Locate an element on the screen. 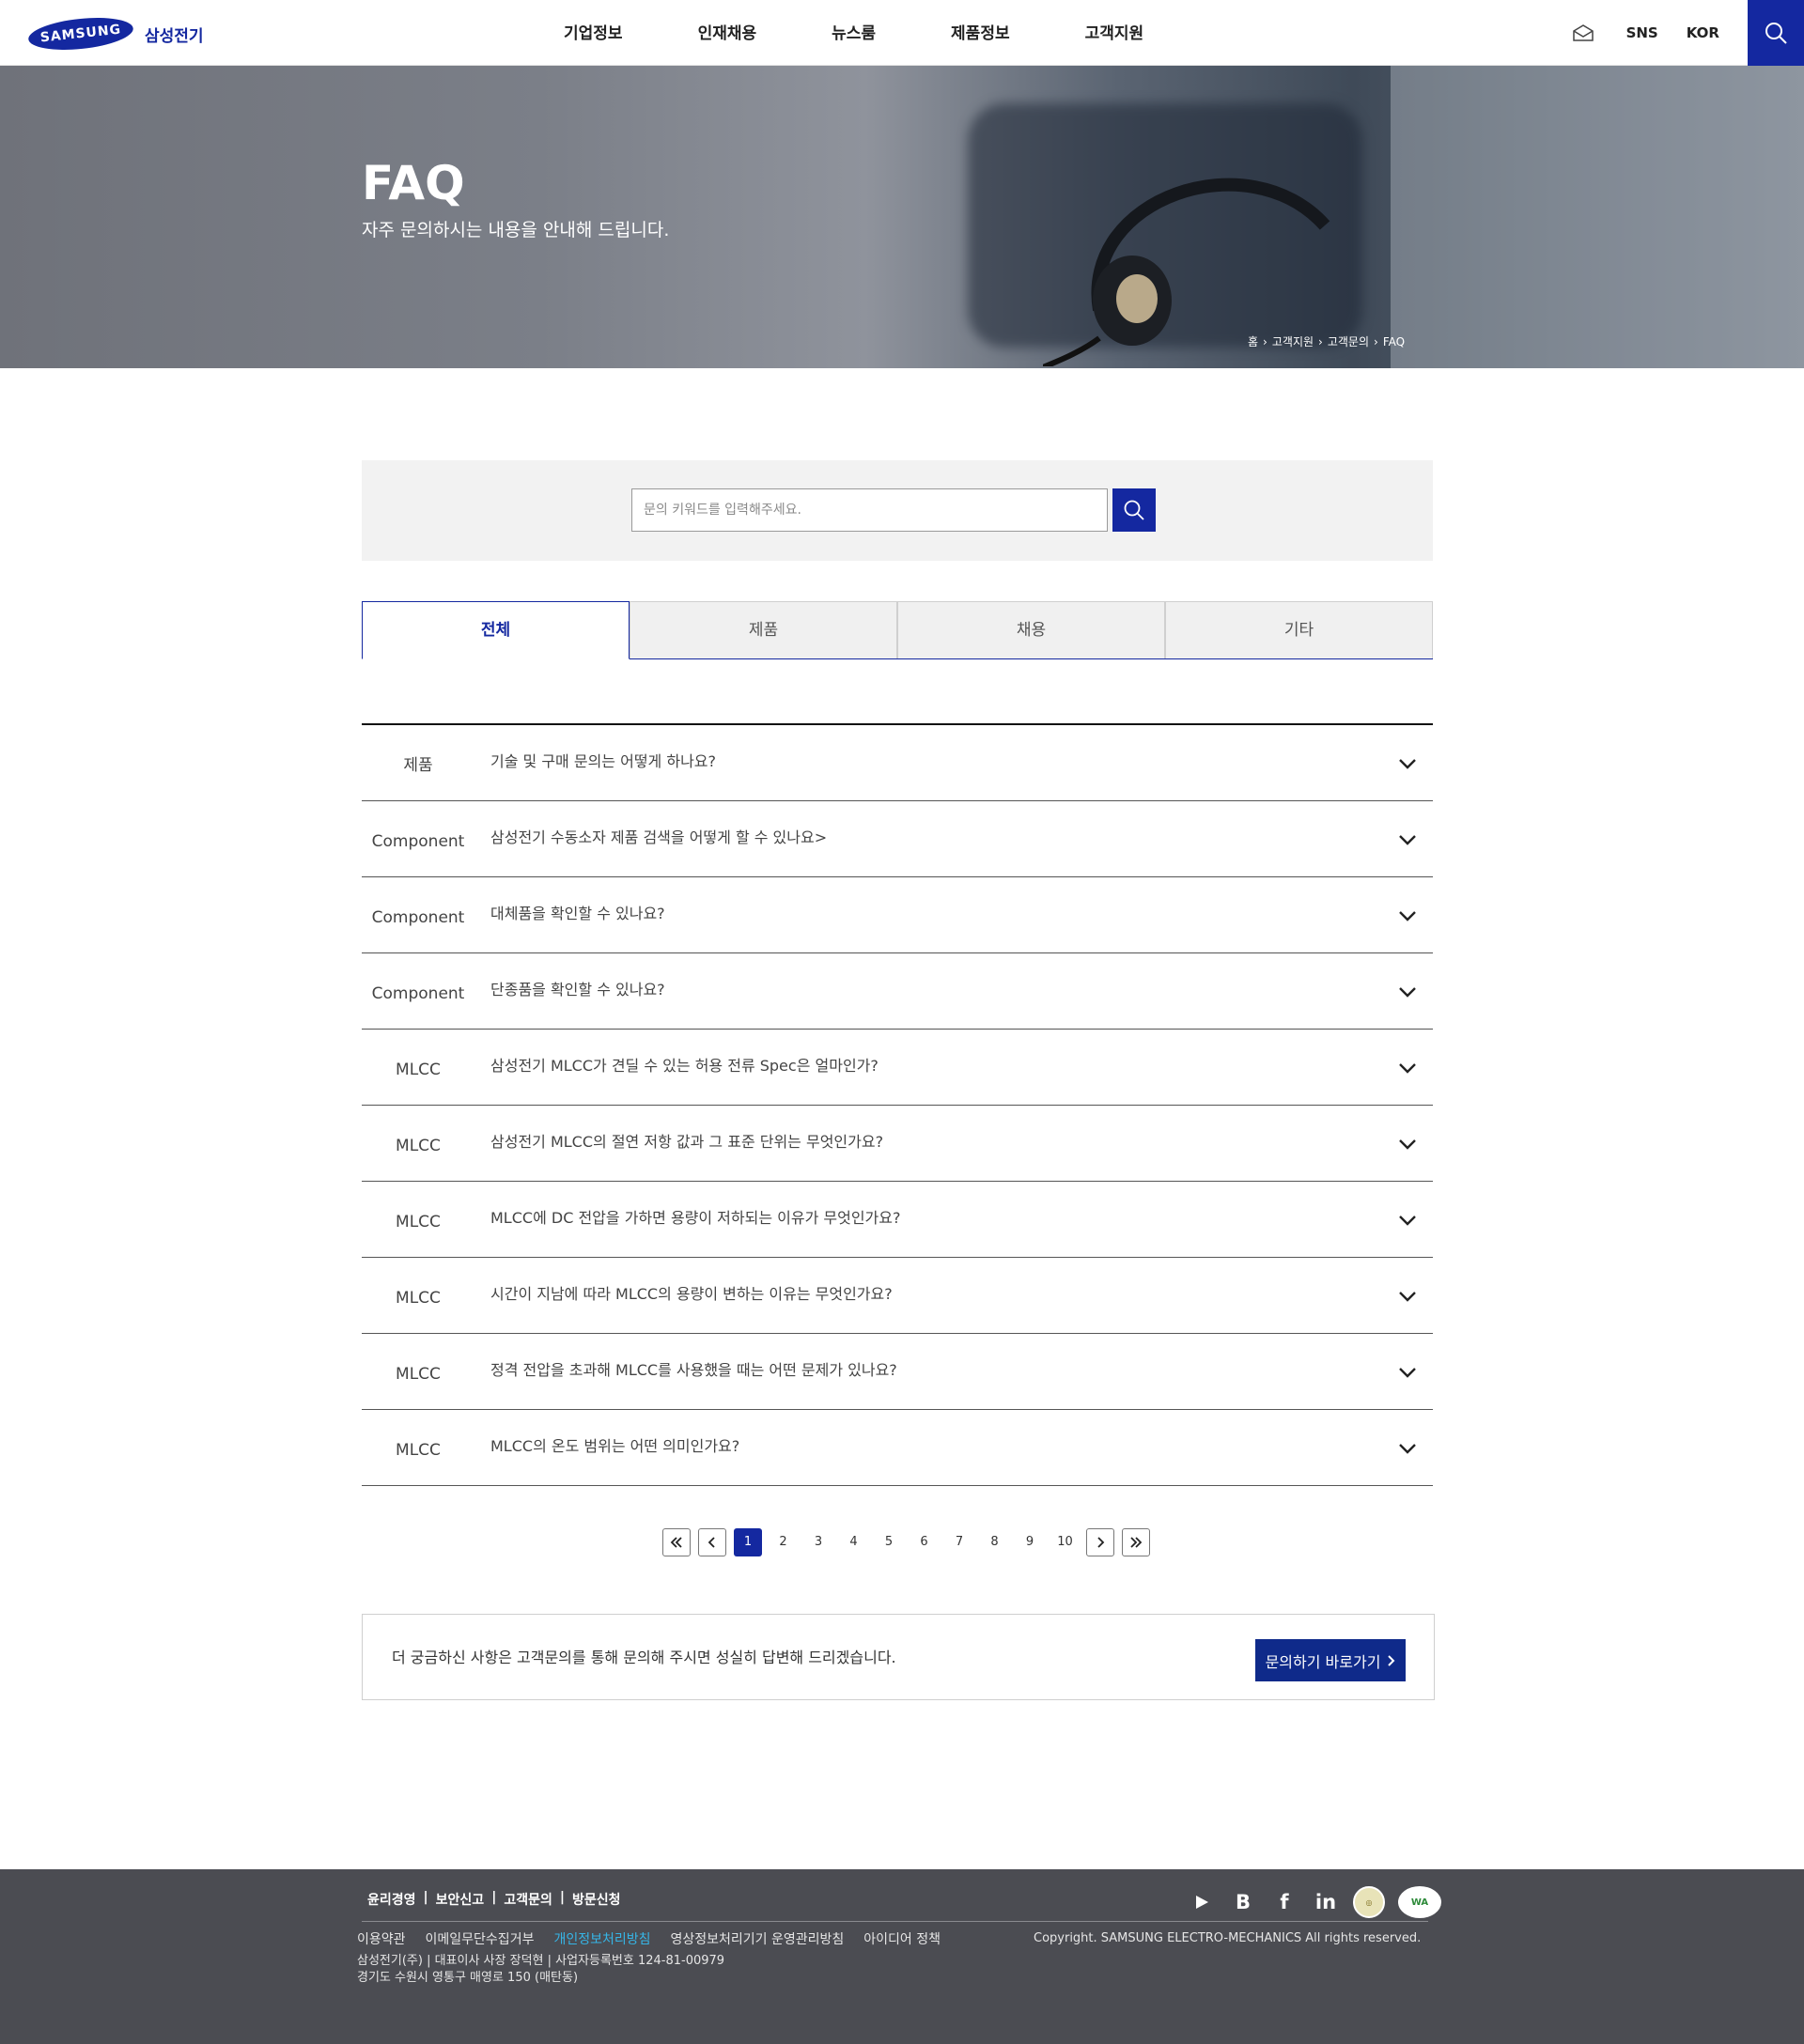 The width and height of the screenshot is (1804, 2044). sns-link: SNS is located at coordinates (1642, 32).